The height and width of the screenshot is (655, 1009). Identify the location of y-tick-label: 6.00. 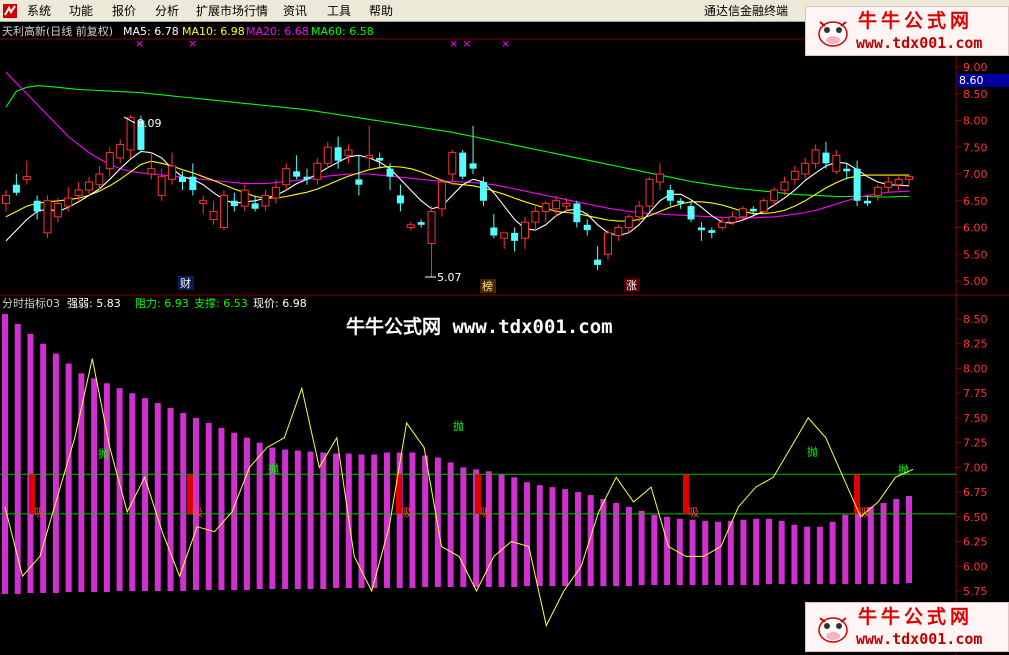
(975, 566).